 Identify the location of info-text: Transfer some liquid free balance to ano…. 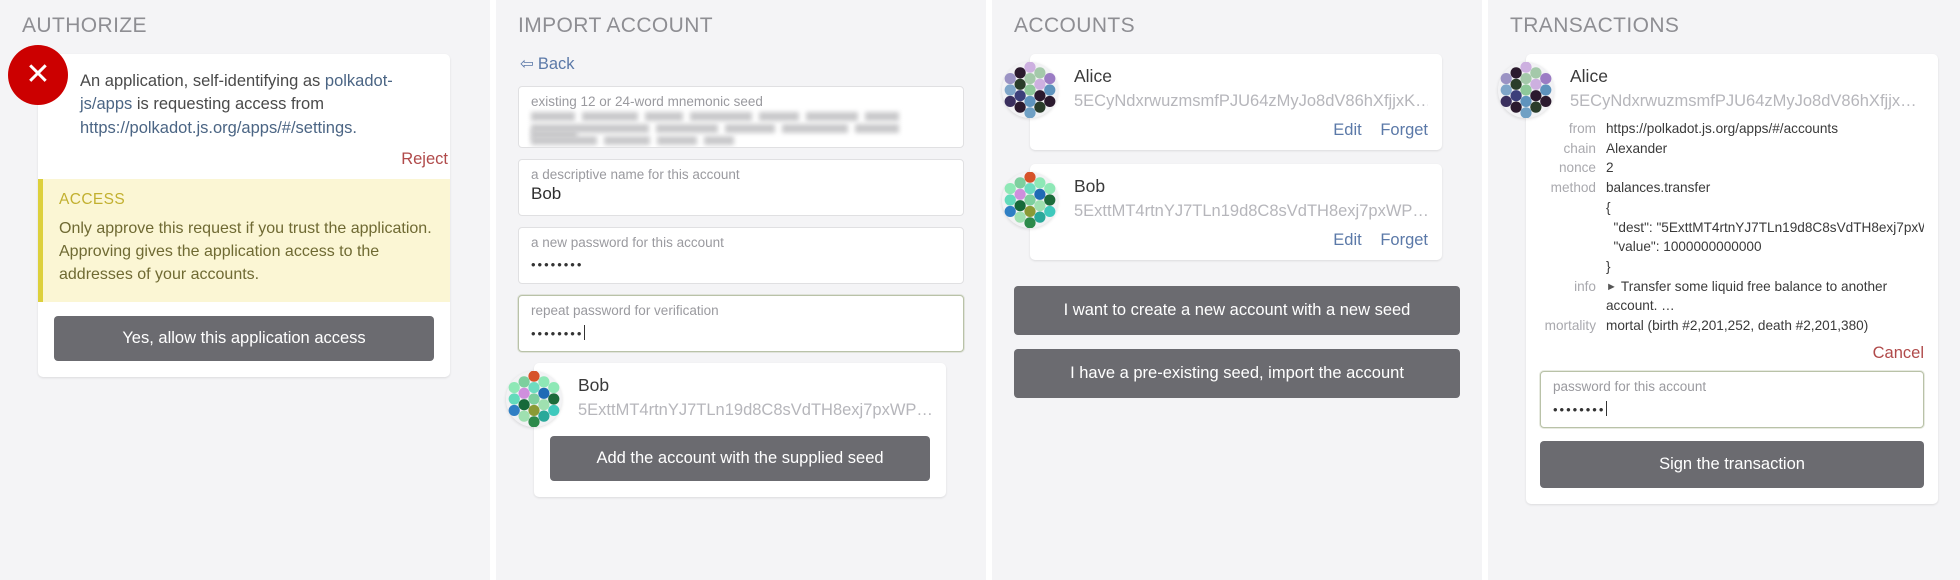
(1747, 296).